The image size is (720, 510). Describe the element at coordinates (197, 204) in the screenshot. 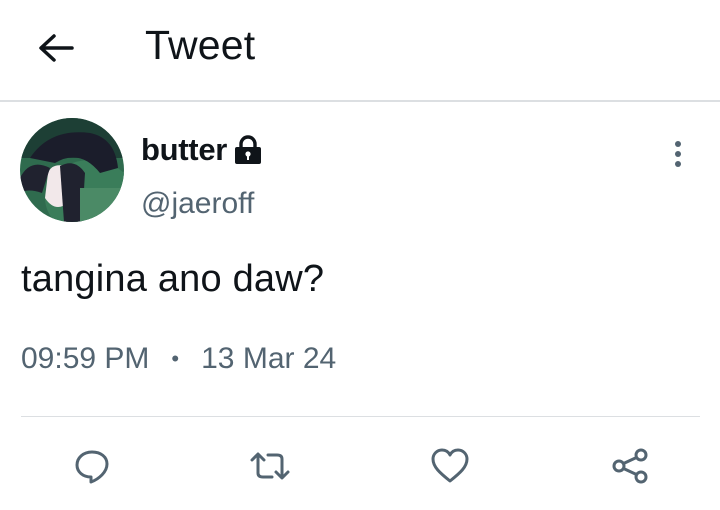

I see `user-handle: @jaeroff` at that location.